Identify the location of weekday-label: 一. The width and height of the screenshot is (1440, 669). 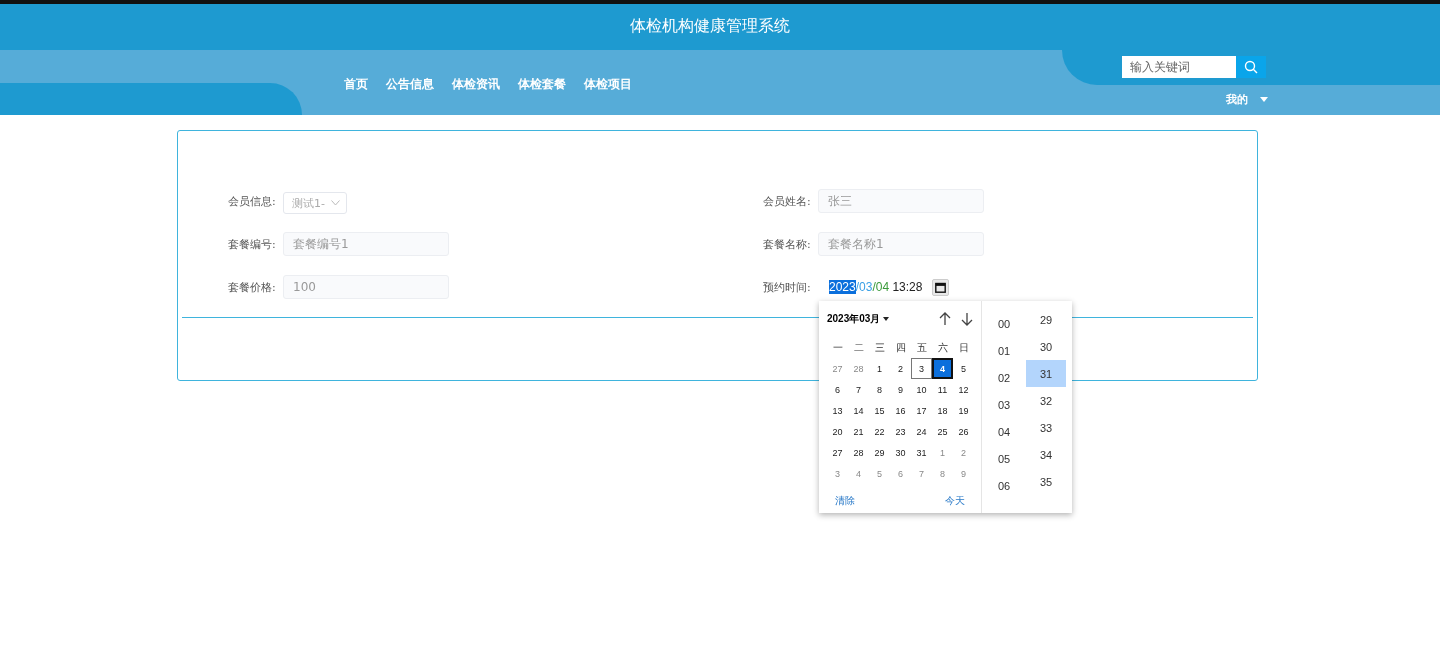
(837, 347).